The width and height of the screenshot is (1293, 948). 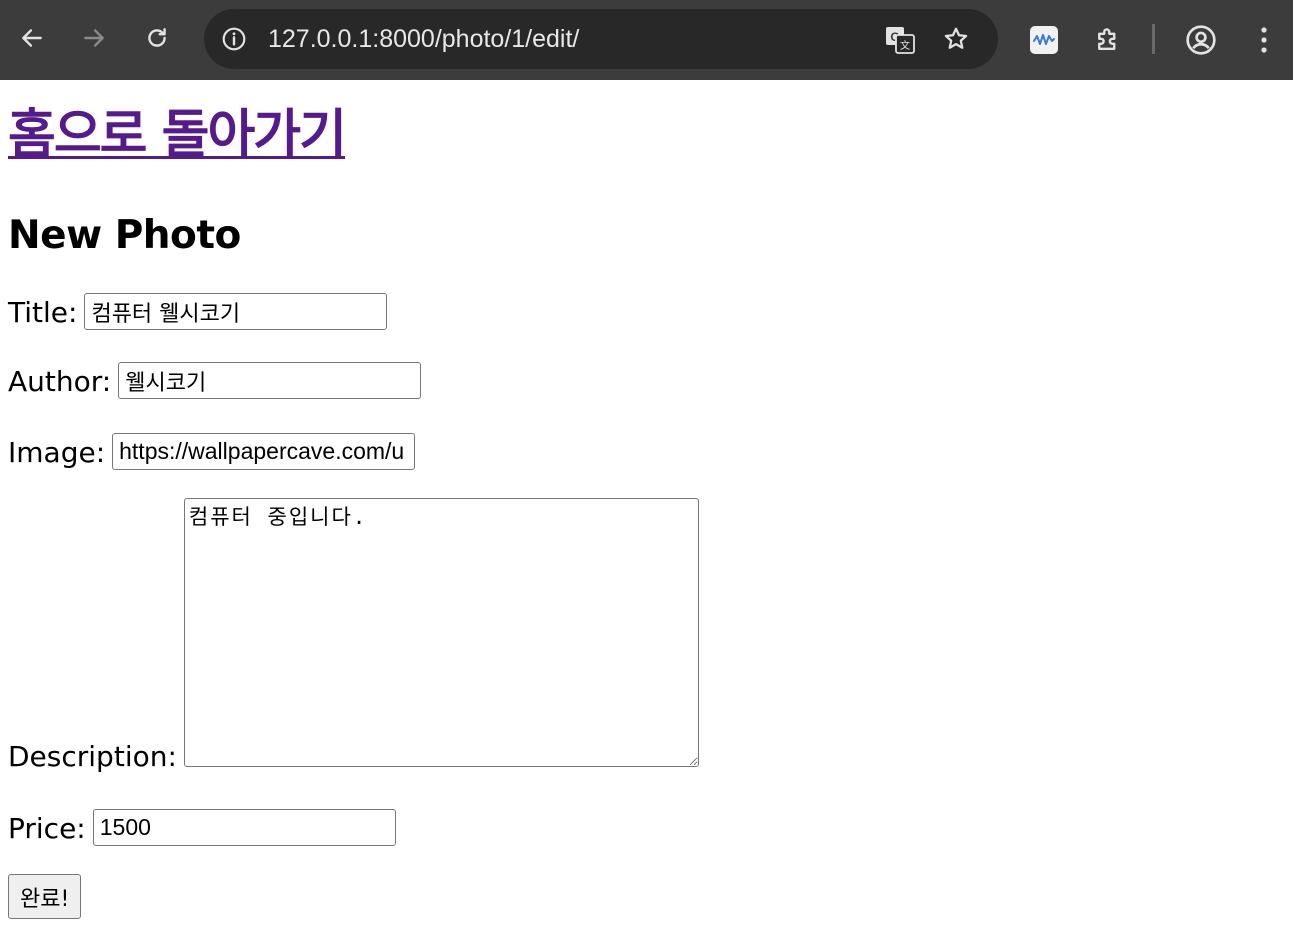 I want to click on page-title: New Photo, so click(x=124, y=235).